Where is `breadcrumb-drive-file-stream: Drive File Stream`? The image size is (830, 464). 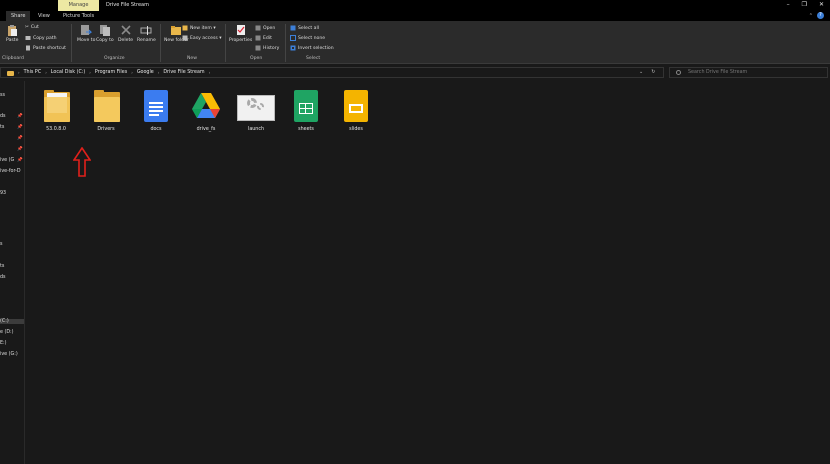
breadcrumb-drive-file-stream: Drive File Stream is located at coordinates (183, 73).